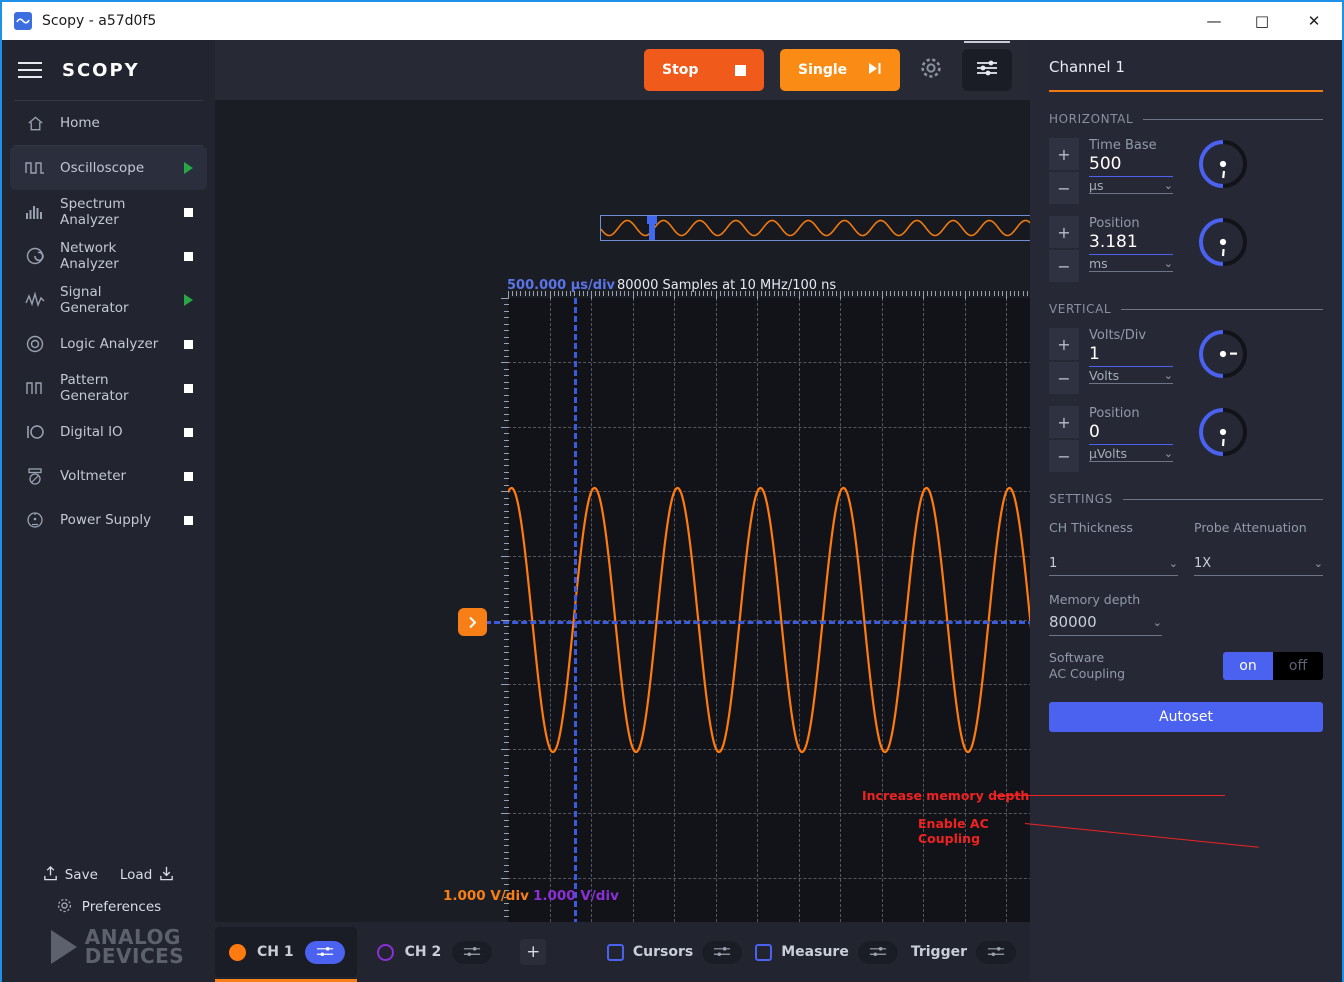 This screenshot has width=1344, height=982. I want to click on v-position-input: 0, so click(1131, 433).